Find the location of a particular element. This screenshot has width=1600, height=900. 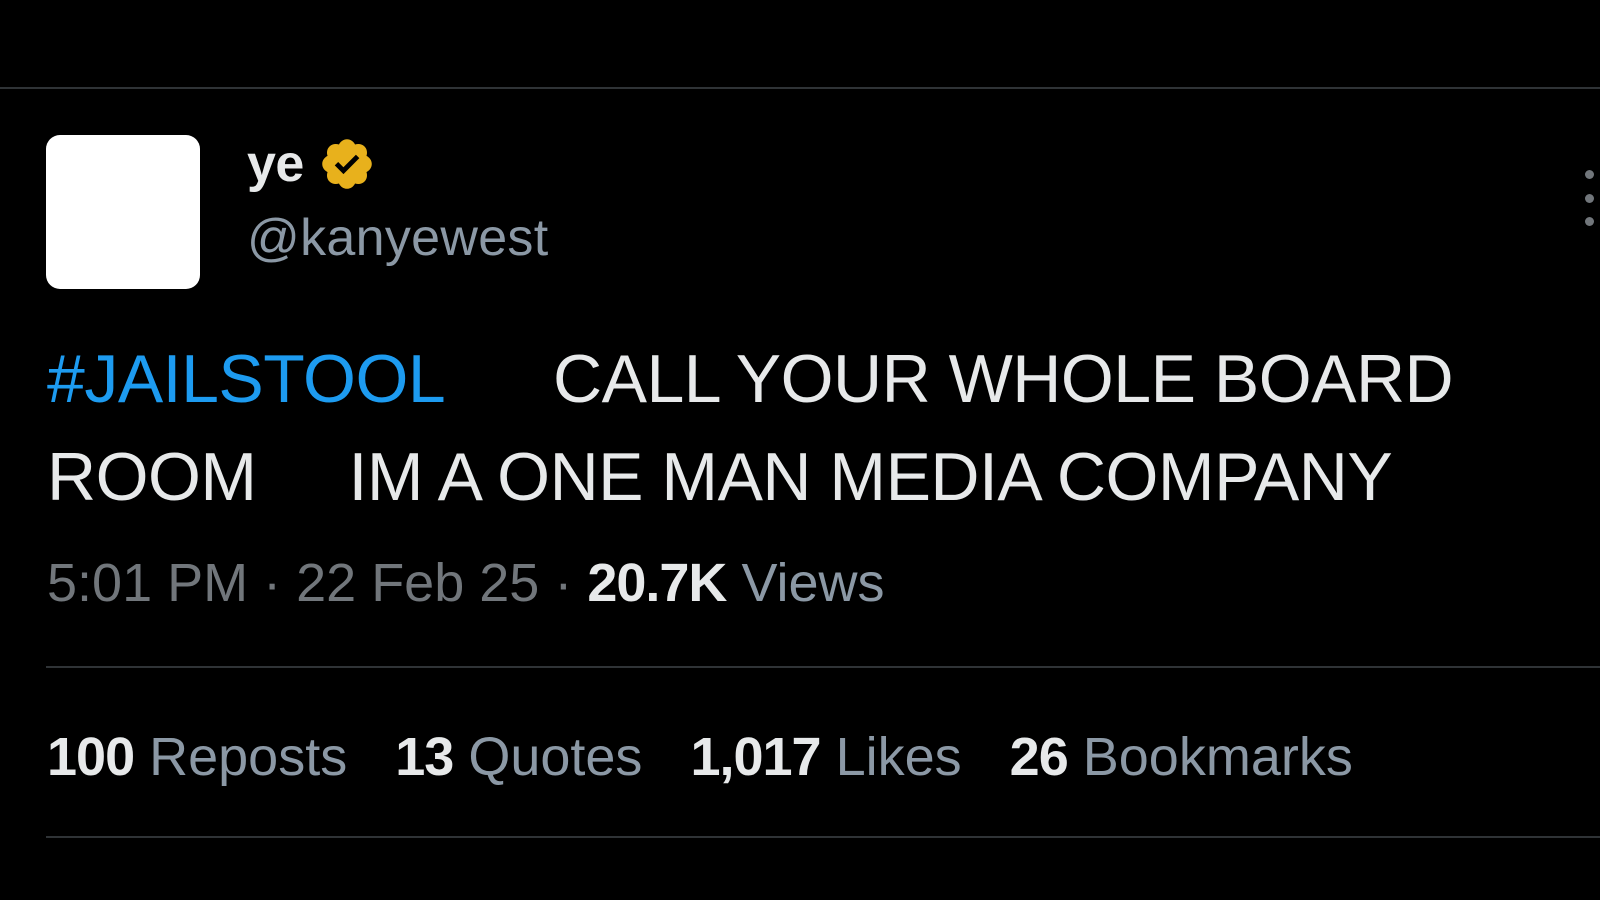

stats-bottom-divider is located at coordinates (823, 837).